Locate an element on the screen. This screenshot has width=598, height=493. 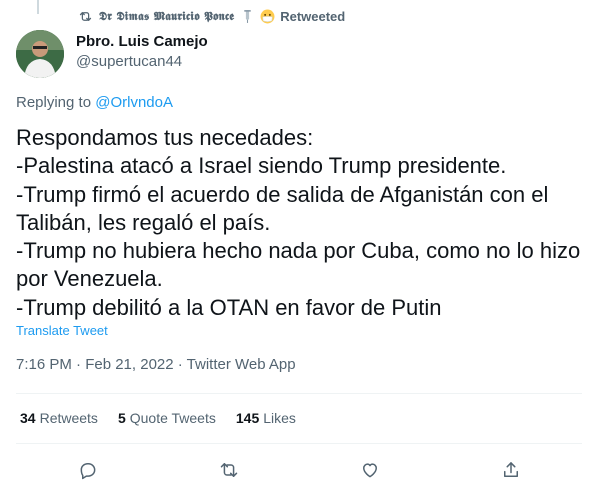
thread-connector-line is located at coordinates (38, 7).